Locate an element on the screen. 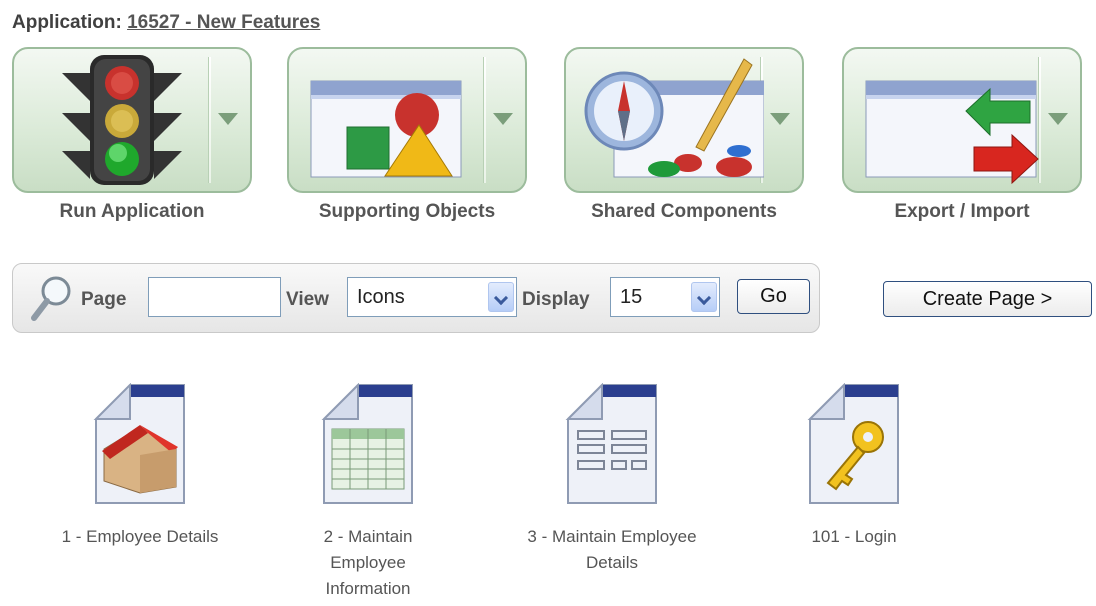 This screenshot has width=1096, height=606. house-page-icon is located at coordinates (140, 443).